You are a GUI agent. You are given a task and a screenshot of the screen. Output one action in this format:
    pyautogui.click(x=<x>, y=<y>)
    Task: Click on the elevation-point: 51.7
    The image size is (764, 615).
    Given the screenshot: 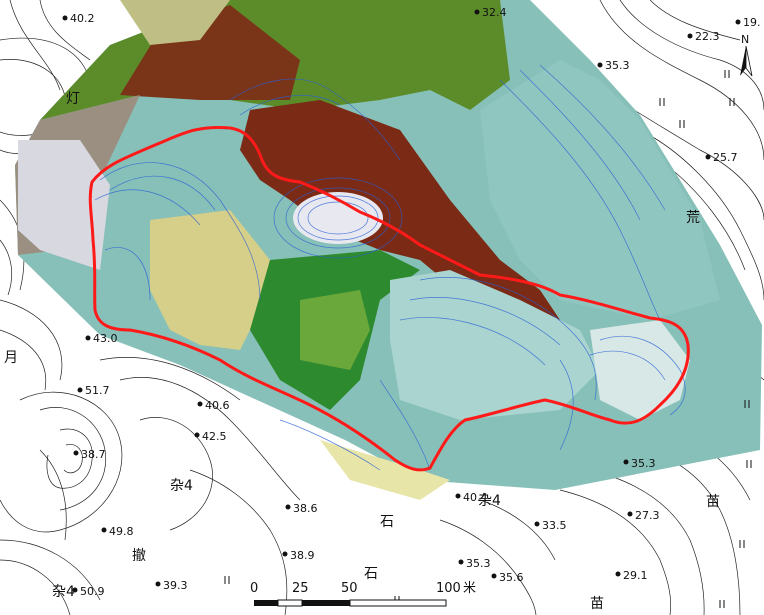 What is the action you would take?
    pyautogui.click(x=93, y=390)
    